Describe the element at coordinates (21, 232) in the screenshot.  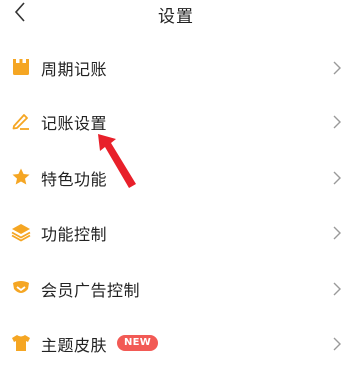
I see `layers-icon` at that location.